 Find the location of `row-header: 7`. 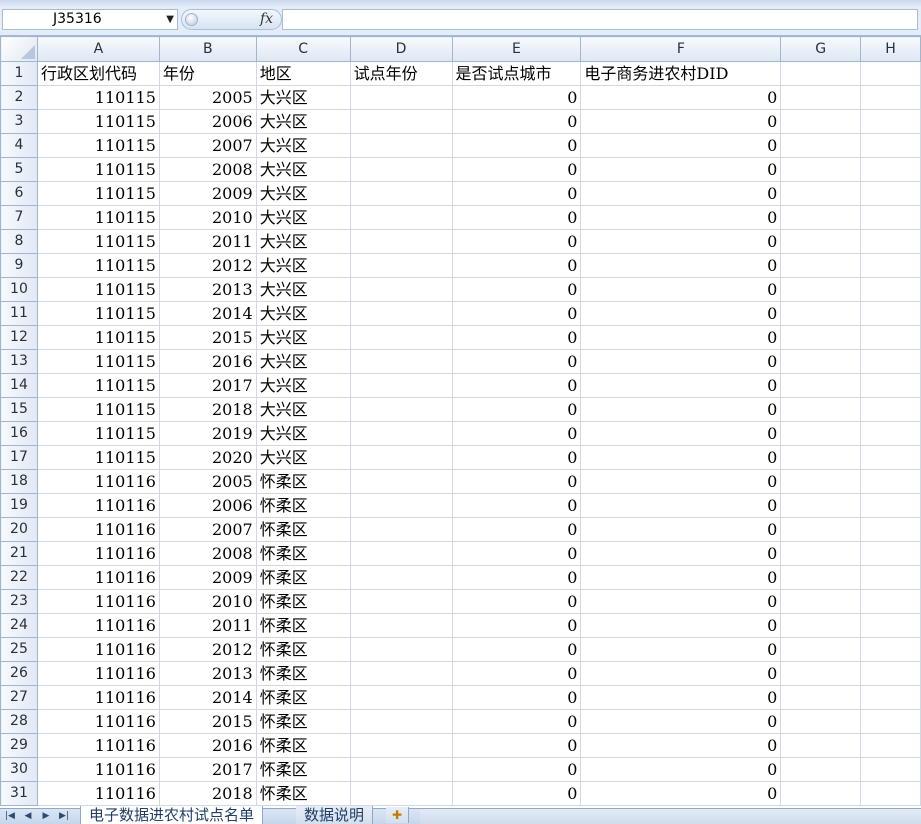

row-header: 7 is located at coordinates (19, 217).